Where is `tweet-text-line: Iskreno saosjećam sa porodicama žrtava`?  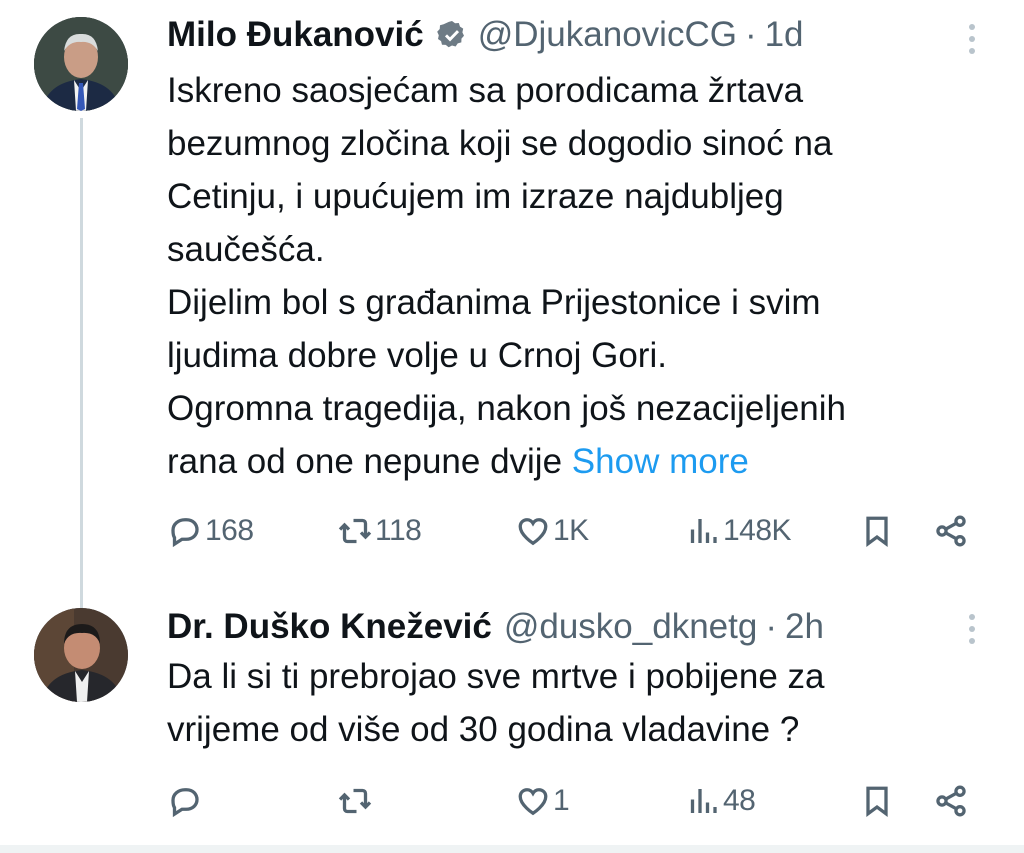
tweet-text-line: Iskreno saosjećam sa porodicama žrtava is located at coordinates (485, 90).